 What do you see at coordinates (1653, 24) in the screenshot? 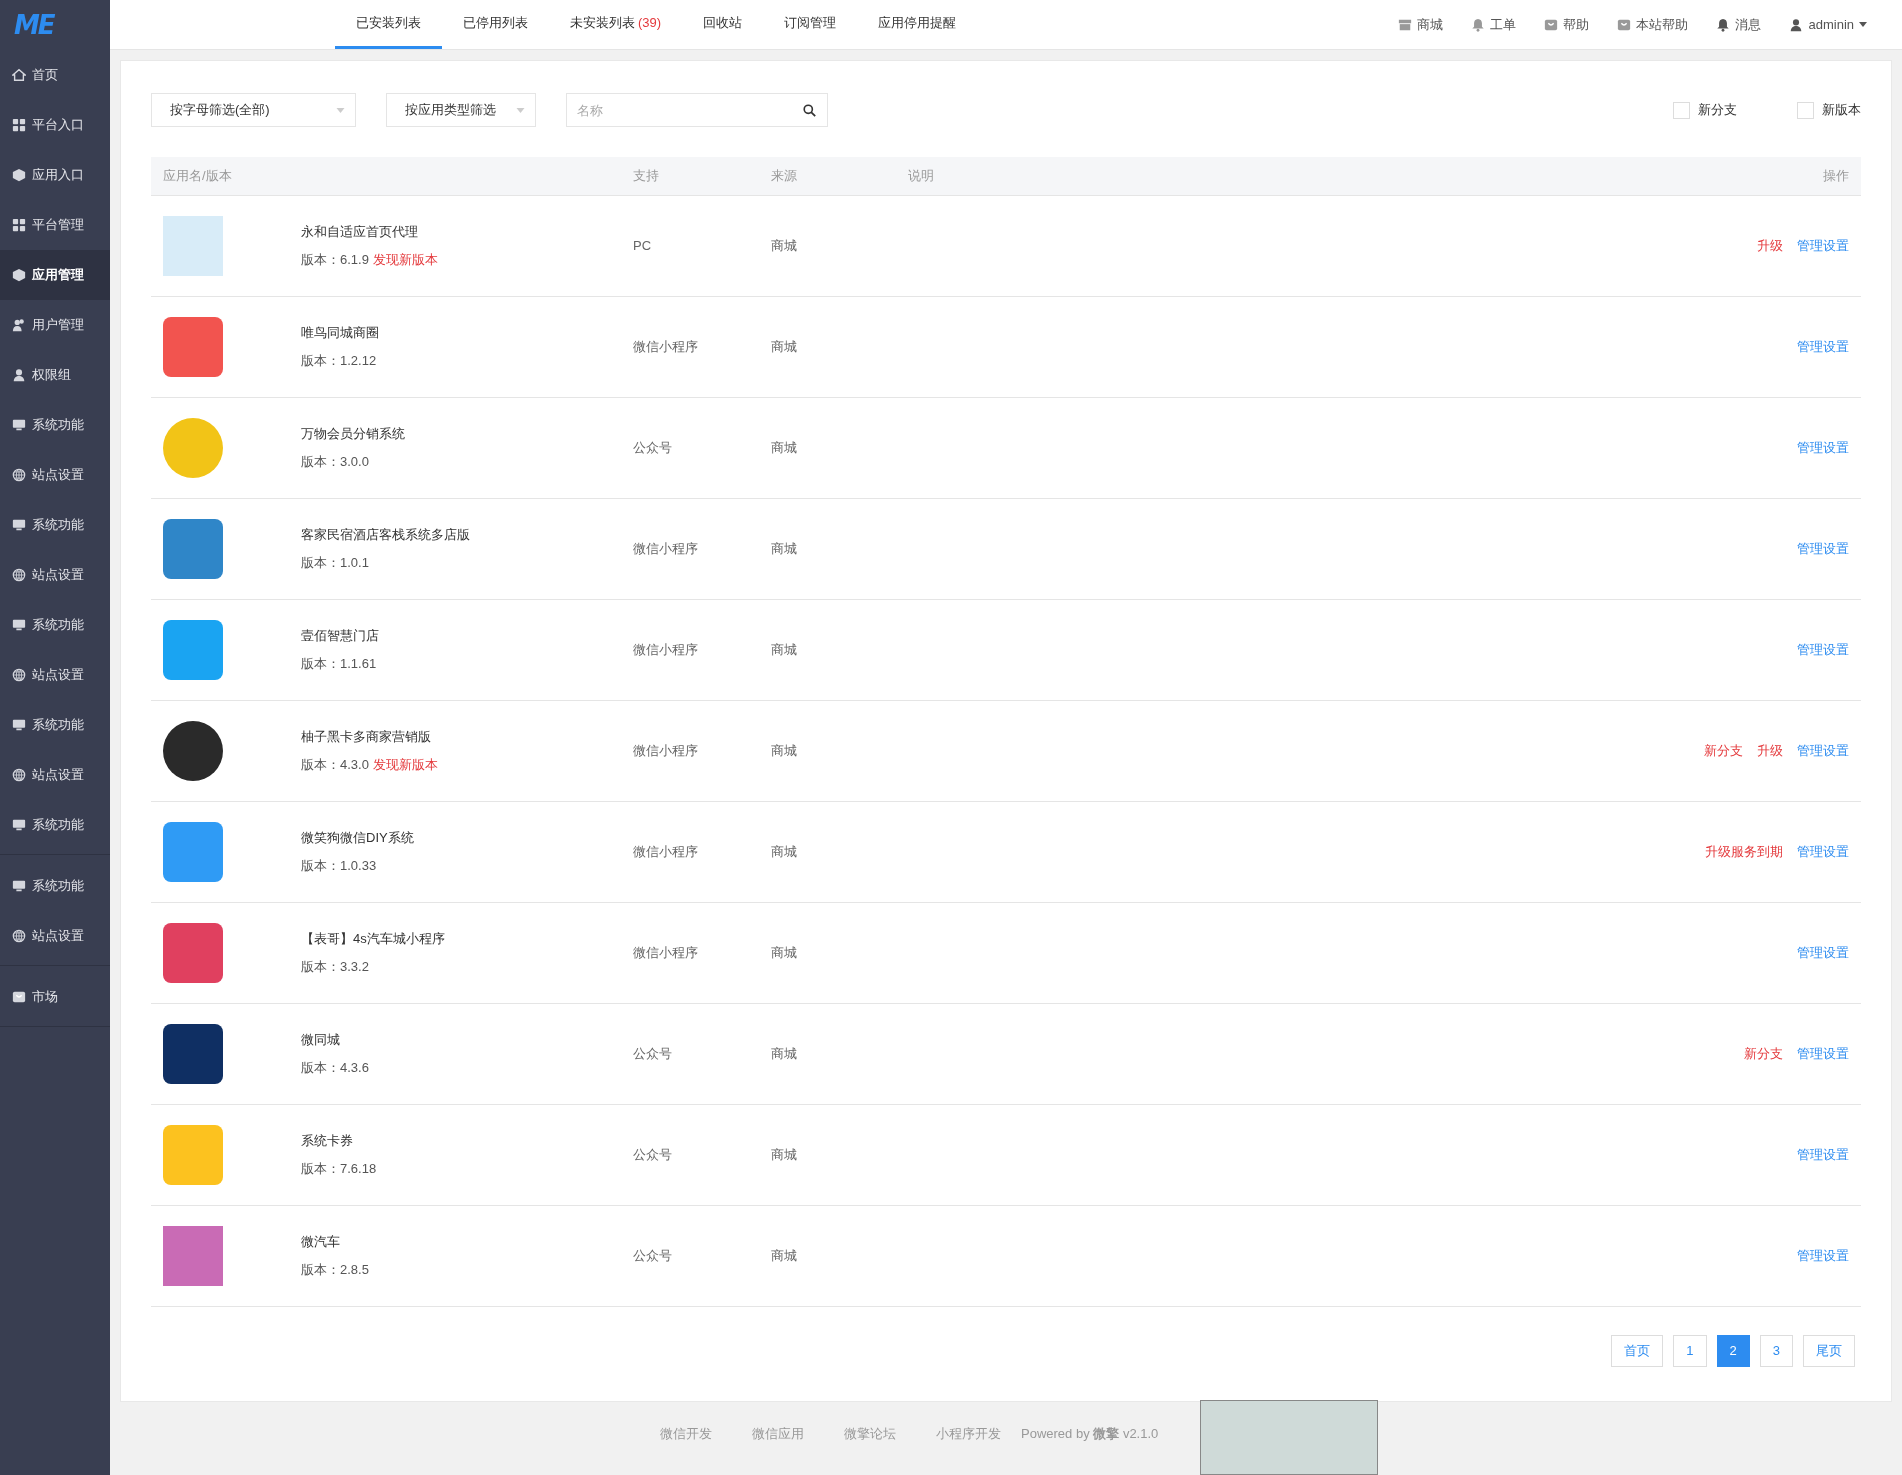
I see `top-link: 本站帮助` at bounding box center [1653, 24].